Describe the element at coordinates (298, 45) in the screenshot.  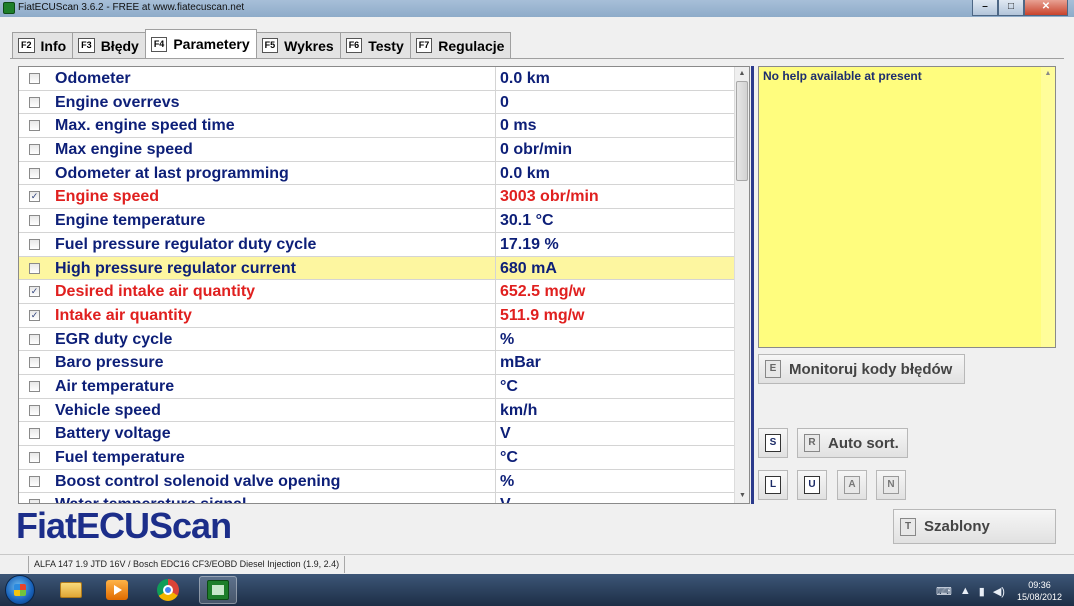
I see `tab-graph: F5 Wykres` at that location.